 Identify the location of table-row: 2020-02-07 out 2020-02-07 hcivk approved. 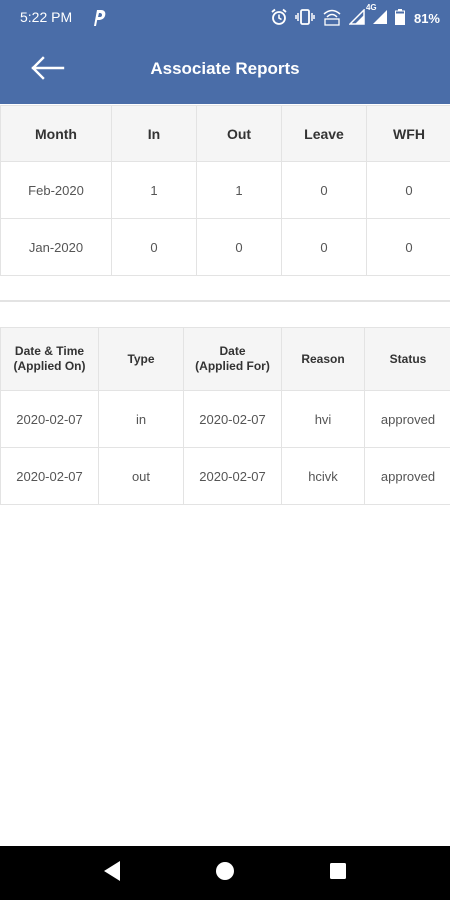
(225, 476).